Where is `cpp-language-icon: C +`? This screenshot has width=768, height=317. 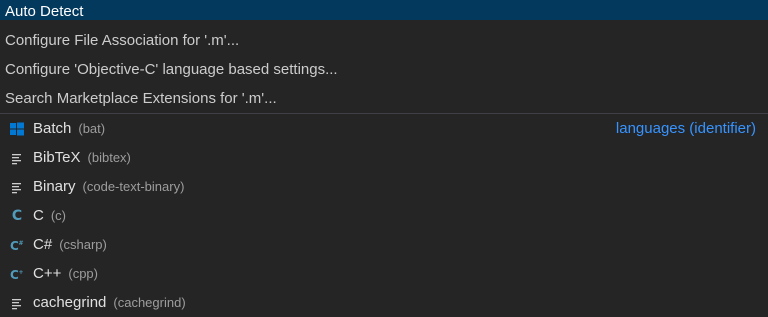
cpp-language-icon: C + is located at coordinates (17, 274).